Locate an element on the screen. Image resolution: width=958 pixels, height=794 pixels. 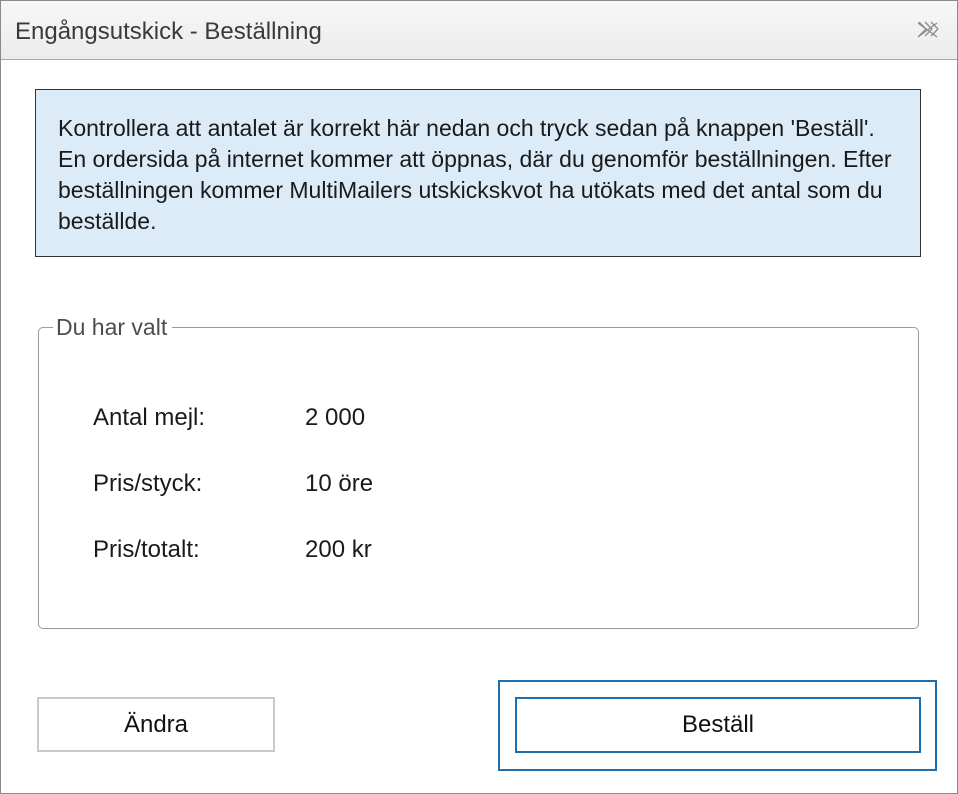
price-total-label: Pris/totalt: is located at coordinates (146, 549).